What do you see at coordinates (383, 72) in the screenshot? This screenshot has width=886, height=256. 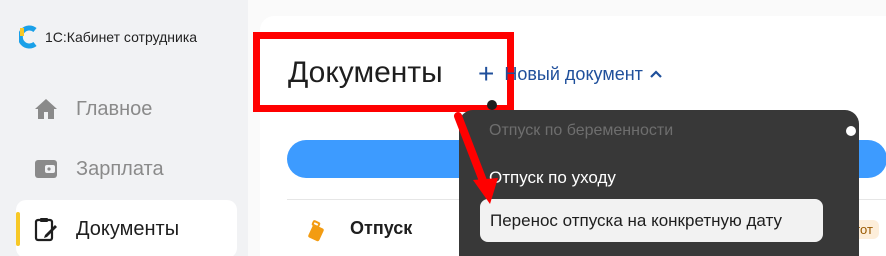 I see `annotation-highlight-box` at bounding box center [383, 72].